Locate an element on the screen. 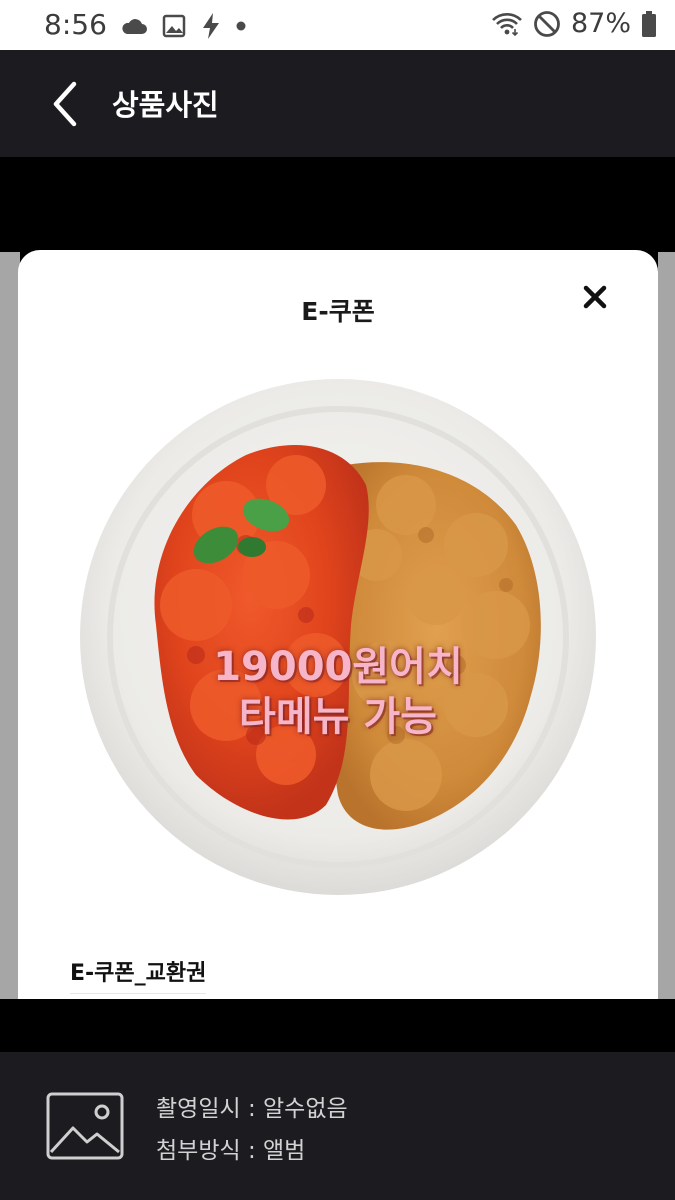 The width and height of the screenshot is (675, 1200). chevron-left-icon is located at coordinates (65, 104).